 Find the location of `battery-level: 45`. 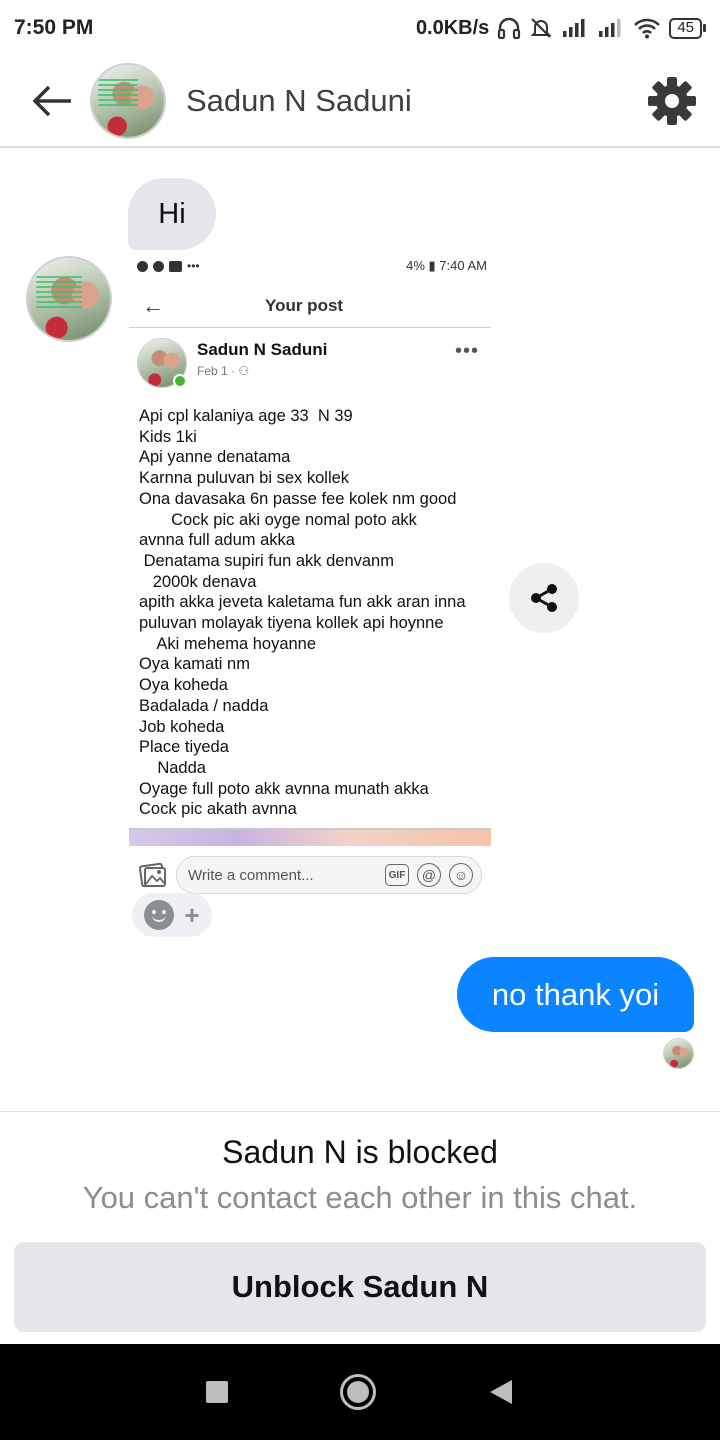

battery-level: 45 is located at coordinates (685, 28).